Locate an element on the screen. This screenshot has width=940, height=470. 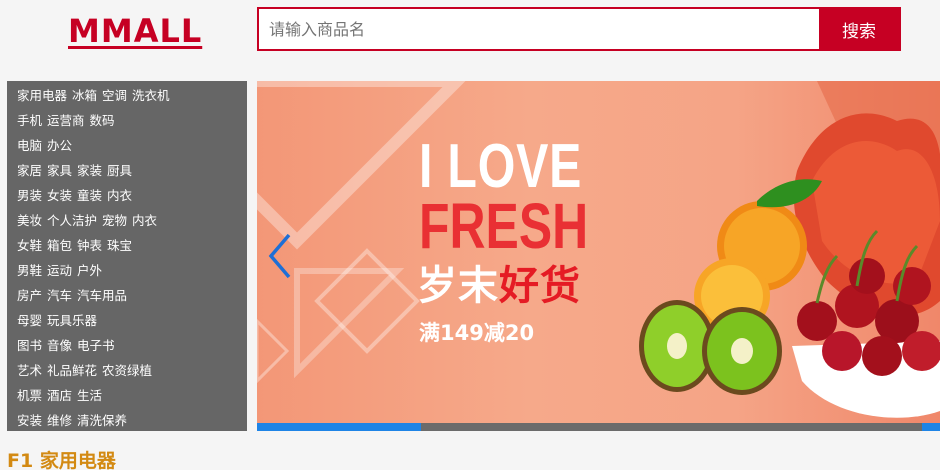
category-link: 清洗保养 is located at coordinates (102, 420).